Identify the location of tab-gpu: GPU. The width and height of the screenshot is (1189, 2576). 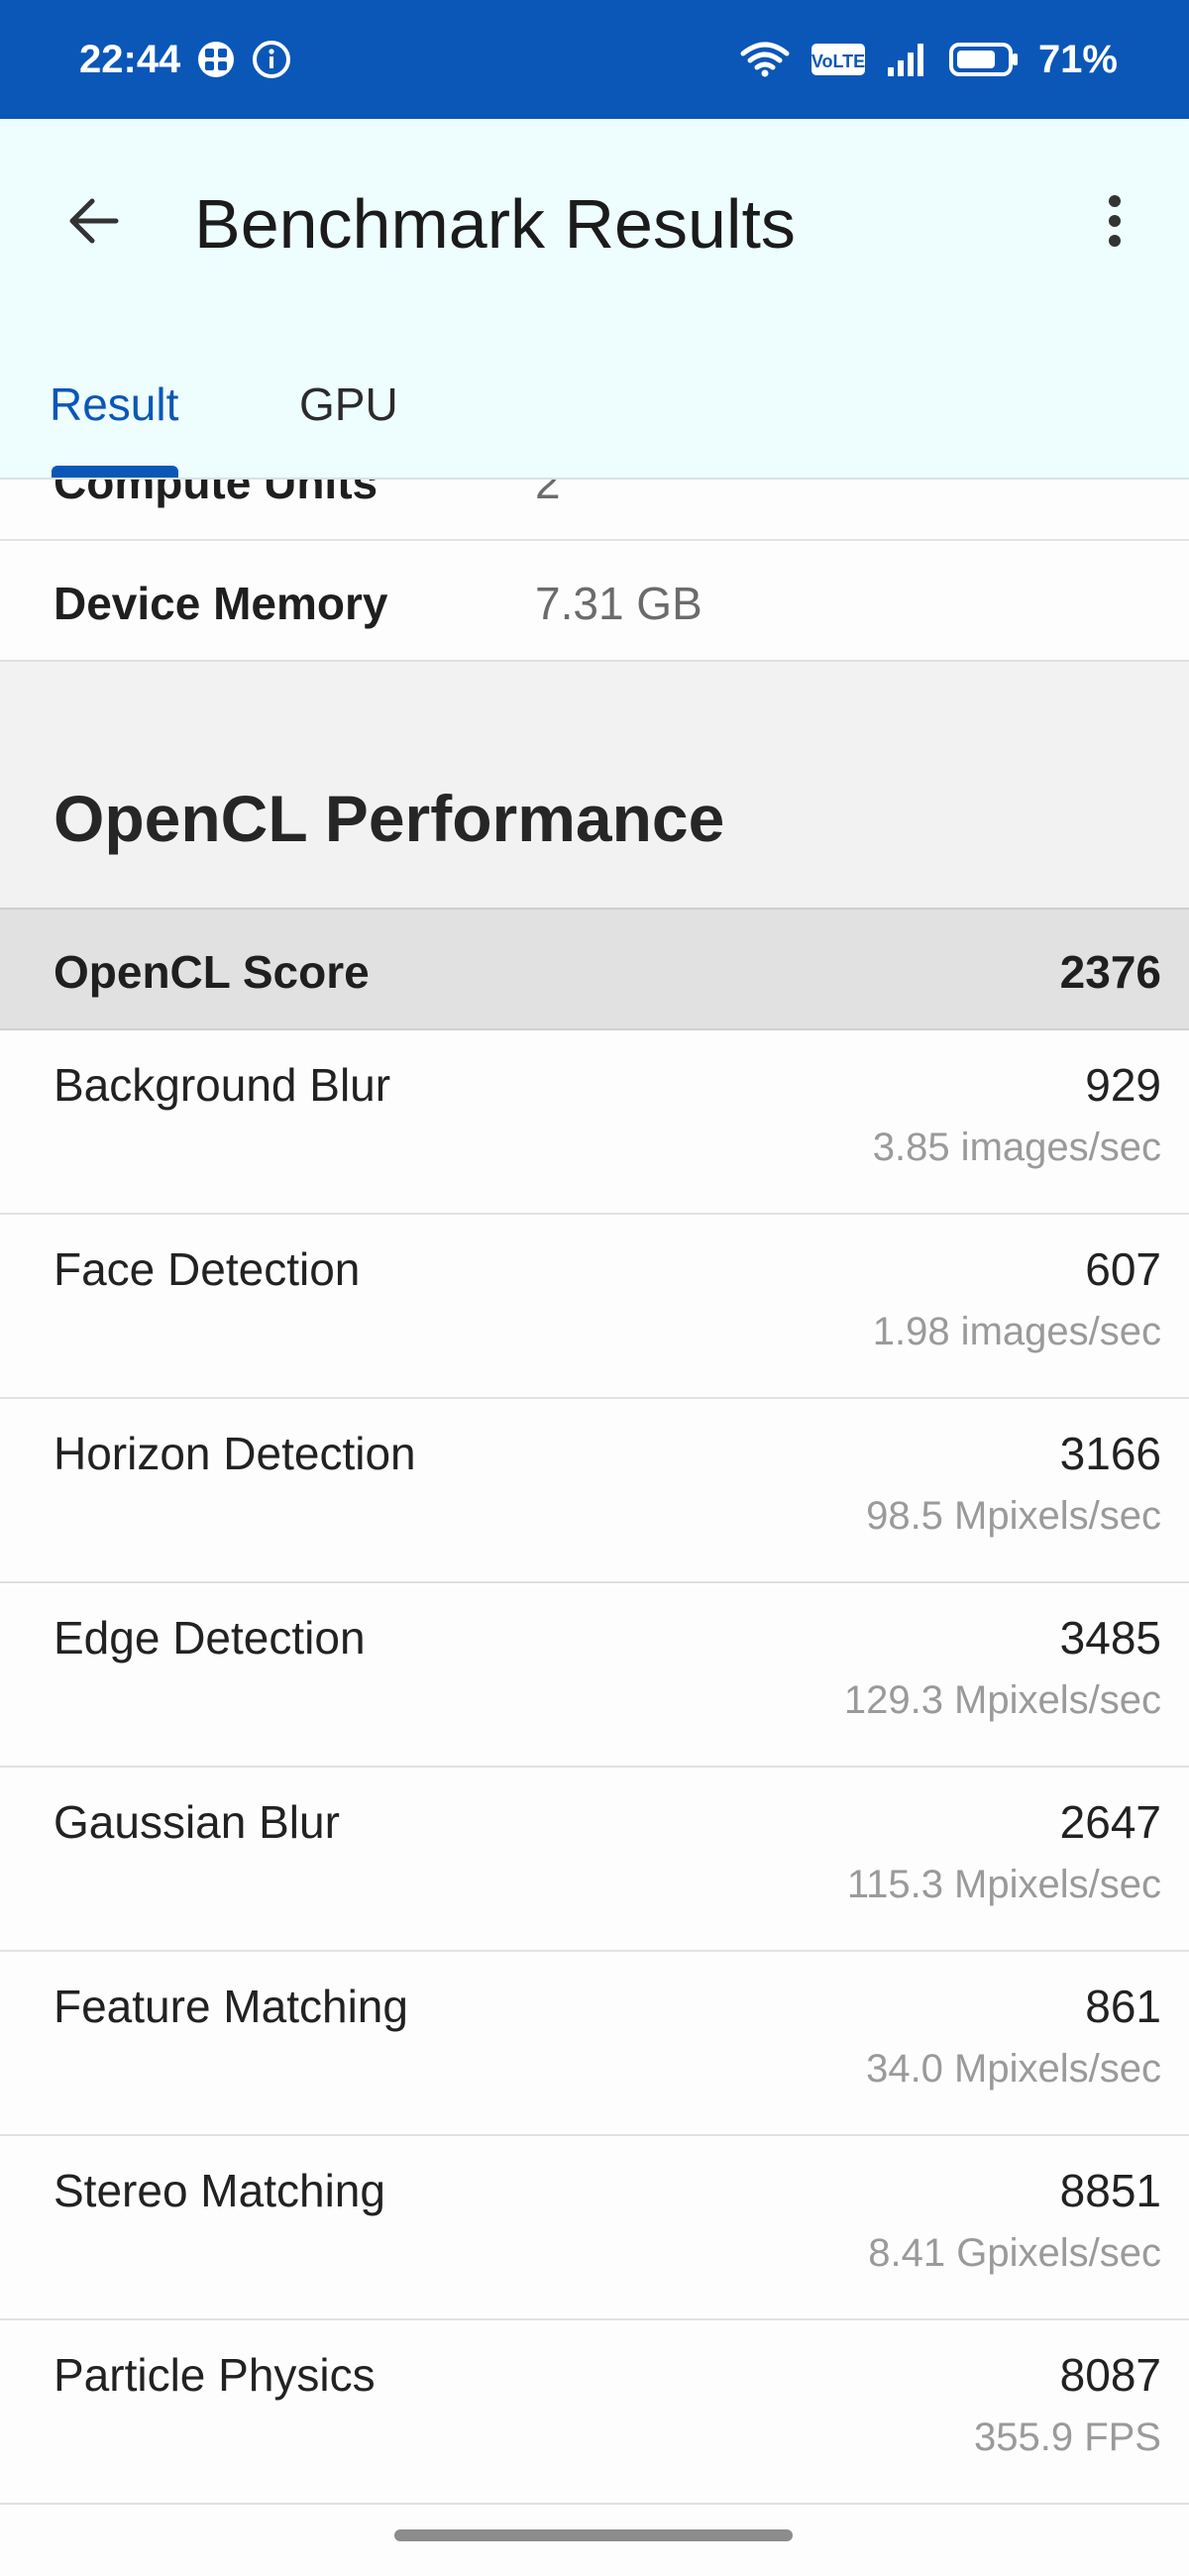
(348, 405).